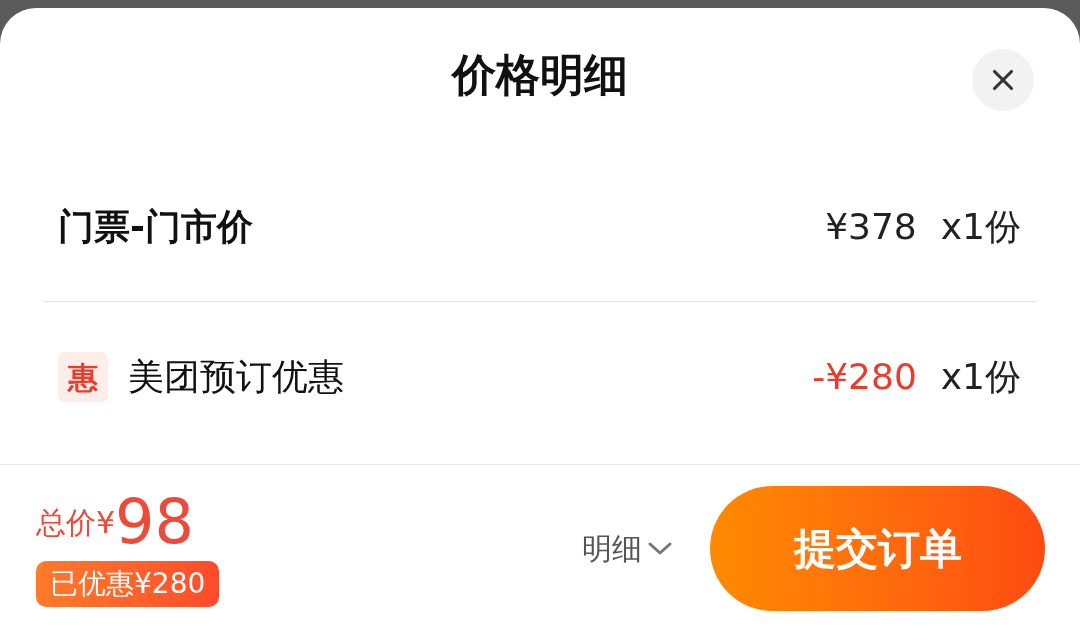 The width and height of the screenshot is (1080, 632). Describe the element at coordinates (864, 377) in the screenshot. I see `item-price: -¥280` at that location.